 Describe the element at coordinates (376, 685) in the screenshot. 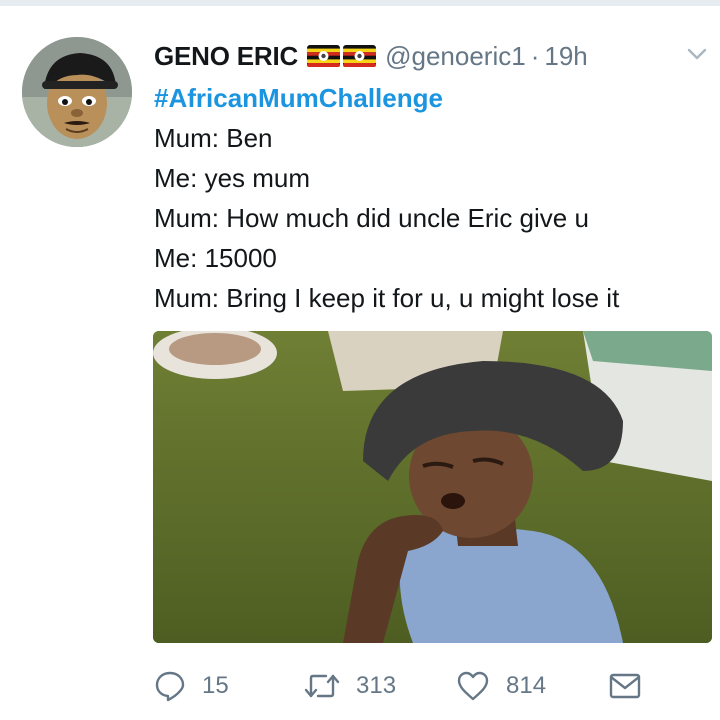

I see `retweet-count: 313` at that location.